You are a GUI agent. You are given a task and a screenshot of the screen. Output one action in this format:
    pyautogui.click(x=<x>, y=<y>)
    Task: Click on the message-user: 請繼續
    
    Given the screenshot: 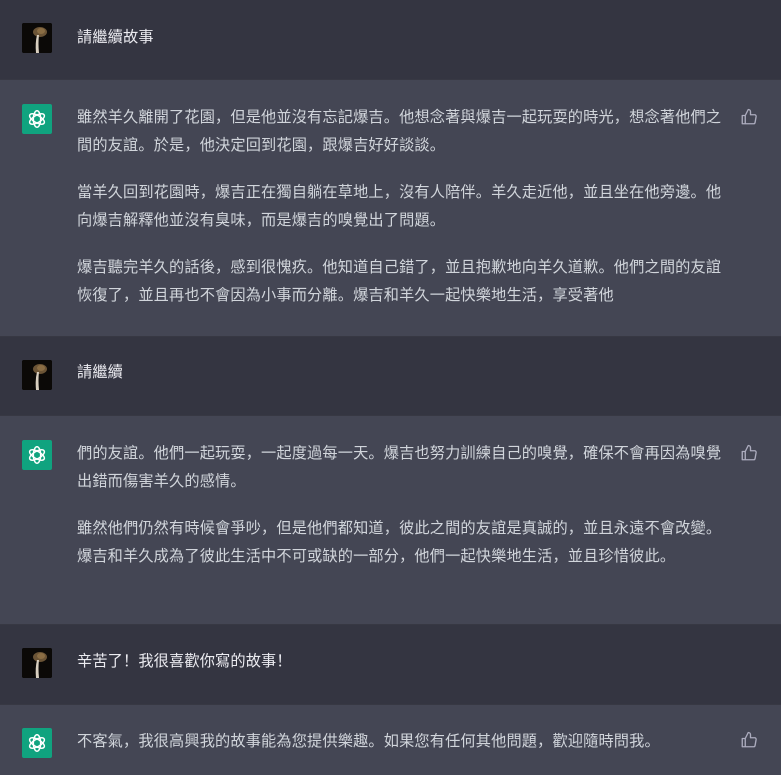 What is the action you would take?
    pyautogui.click(x=390, y=376)
    